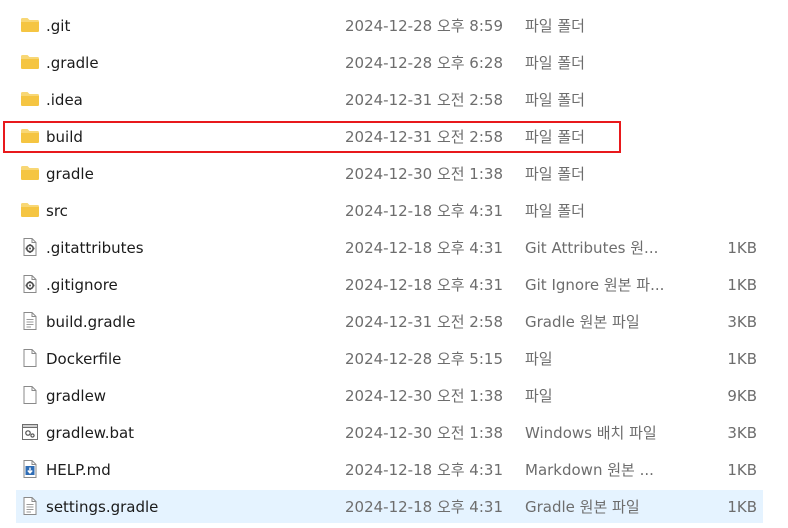 This screenshot has width=788, height=528. Describe the element at coordinates (91, 322) in the screenshot. I see `file-name: build.gradle` at that location.